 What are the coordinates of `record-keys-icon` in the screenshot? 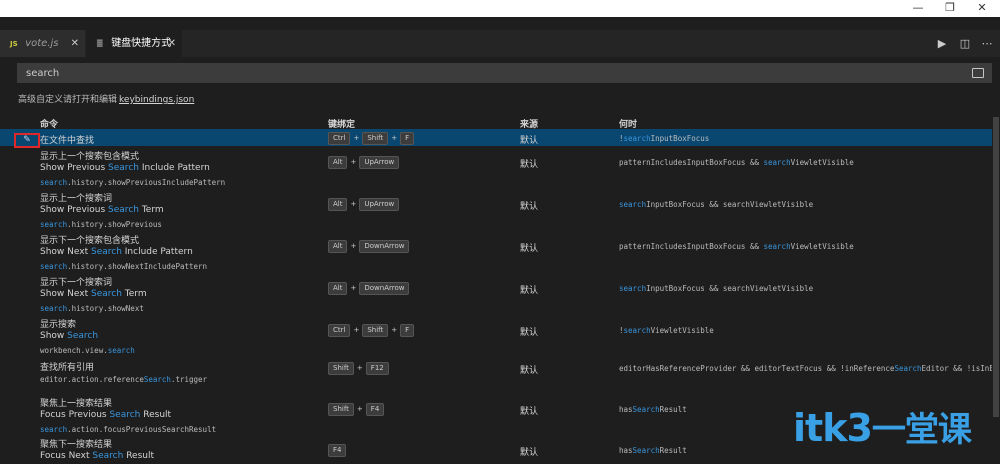 It's located at (978, 73).